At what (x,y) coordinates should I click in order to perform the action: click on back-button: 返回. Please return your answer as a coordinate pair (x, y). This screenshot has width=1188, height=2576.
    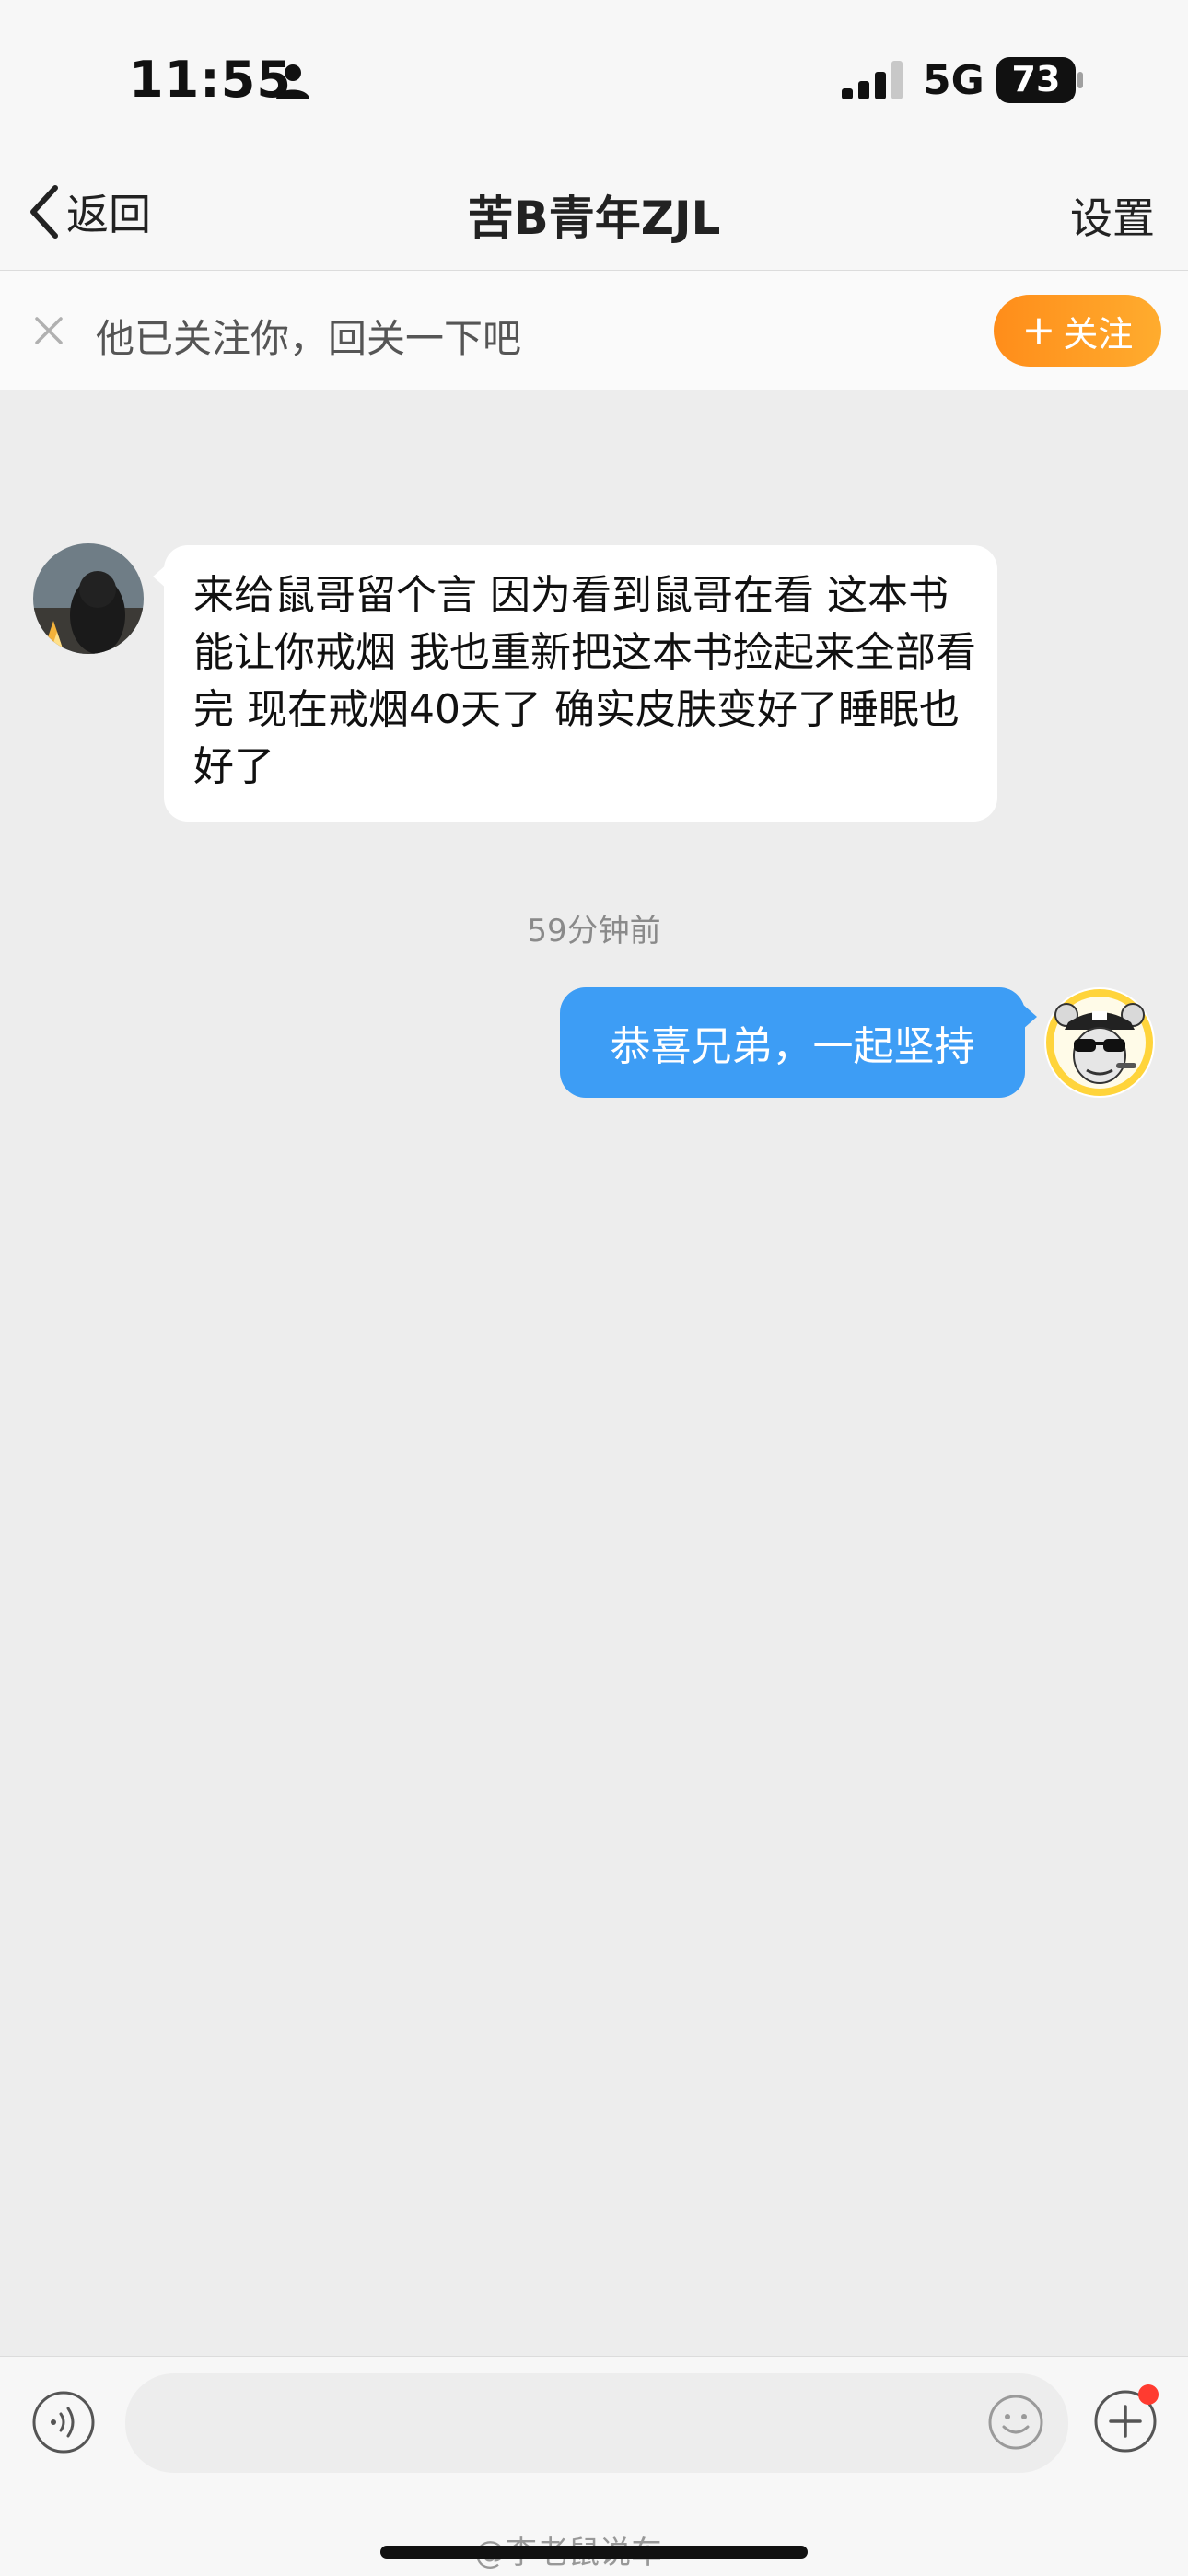
    Looking at the image, I should click on (89, 212).